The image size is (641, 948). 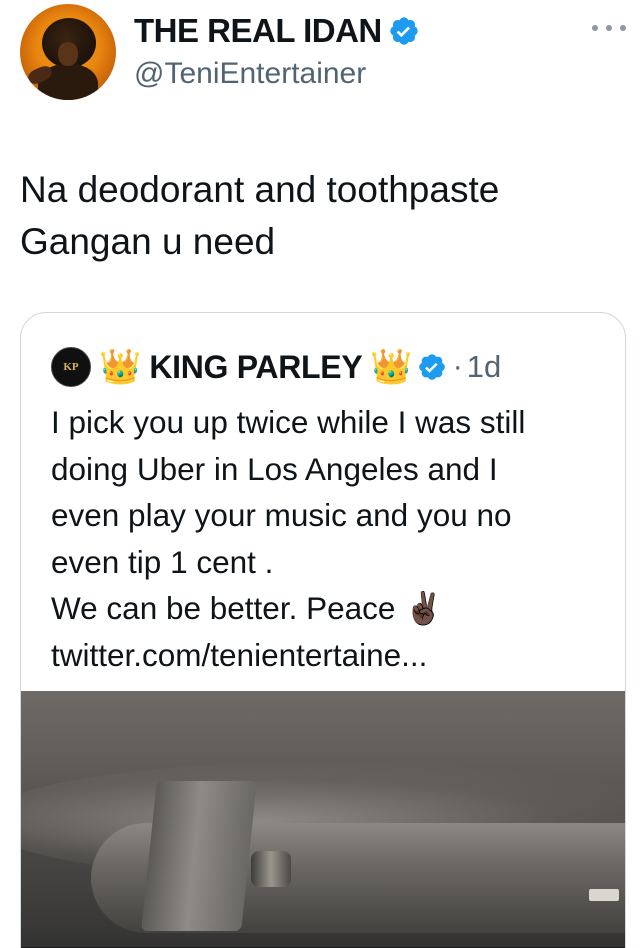 I want to click on quoted-author-avatar: KP, so click(x=71, y=367).